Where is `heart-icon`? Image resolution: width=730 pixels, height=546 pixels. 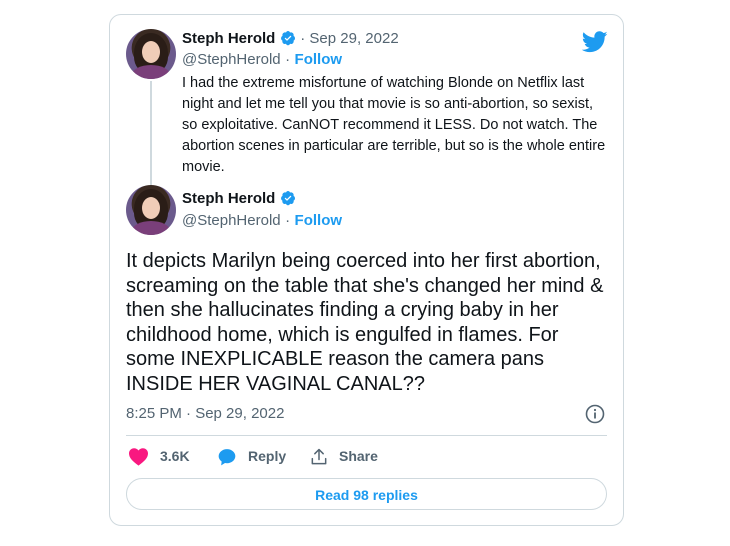 heart-icon is located at coordinates (138, 457).